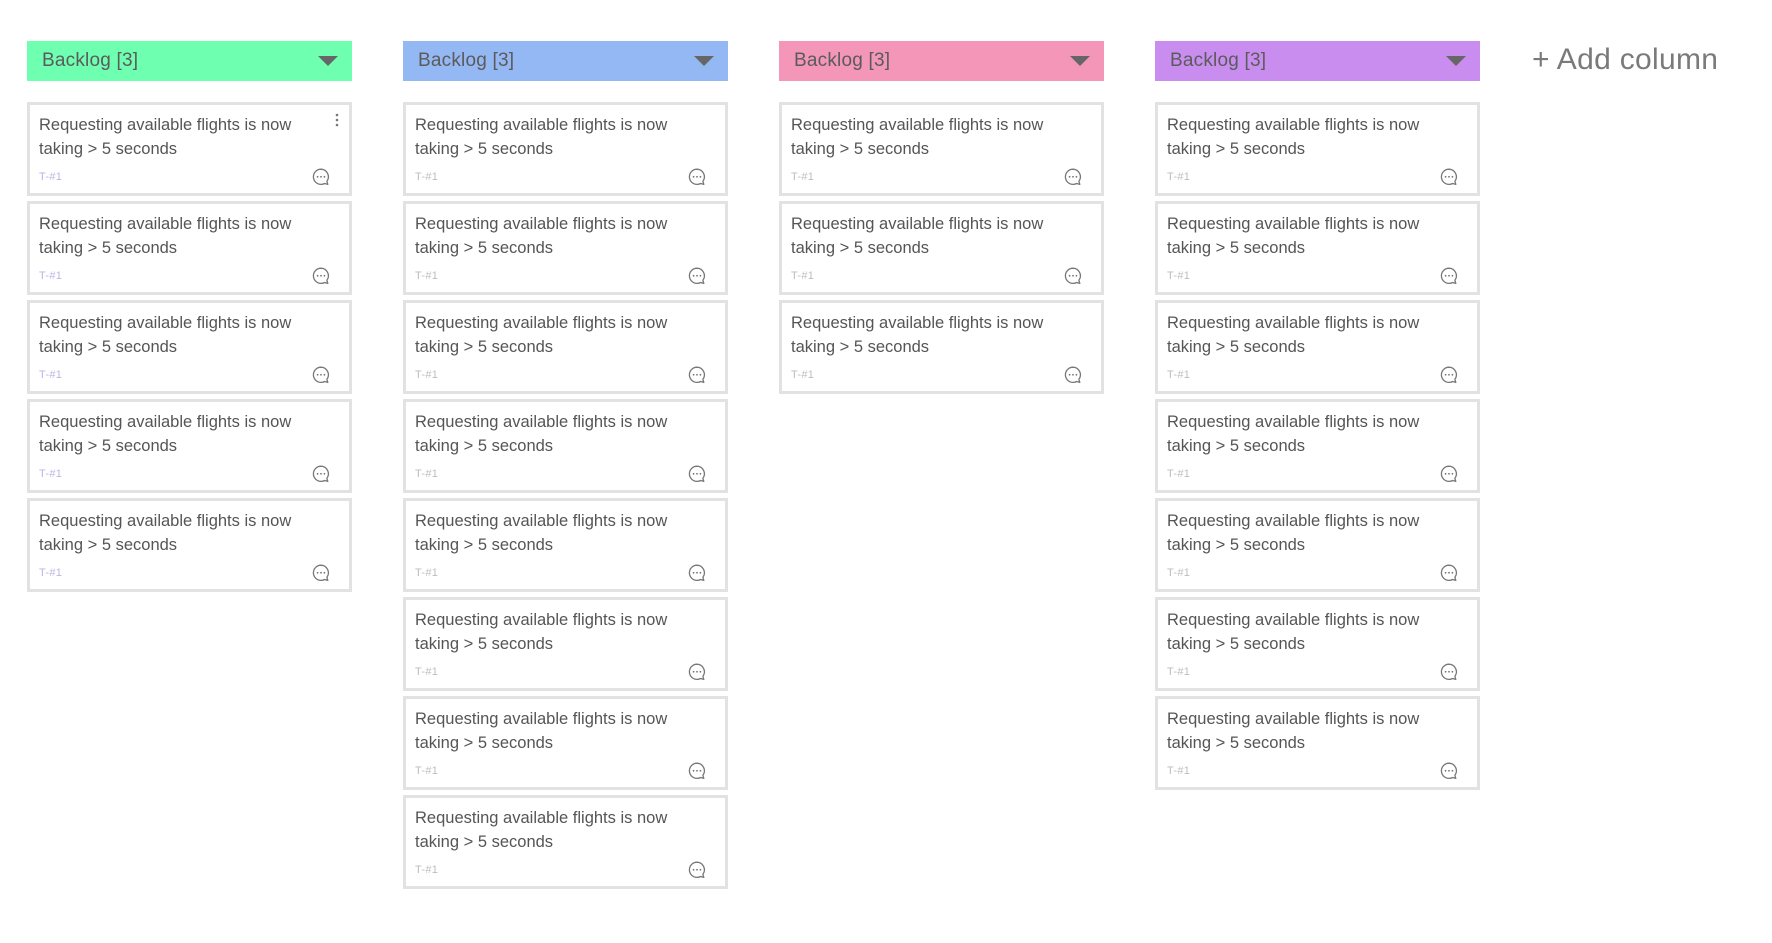 The width and height of the screenshot is (1772, 943). What do you see at coordinates (1625, 60) in the screenshot?
I see `add-column-button: + Add column` at bounding box center [1625, 60].